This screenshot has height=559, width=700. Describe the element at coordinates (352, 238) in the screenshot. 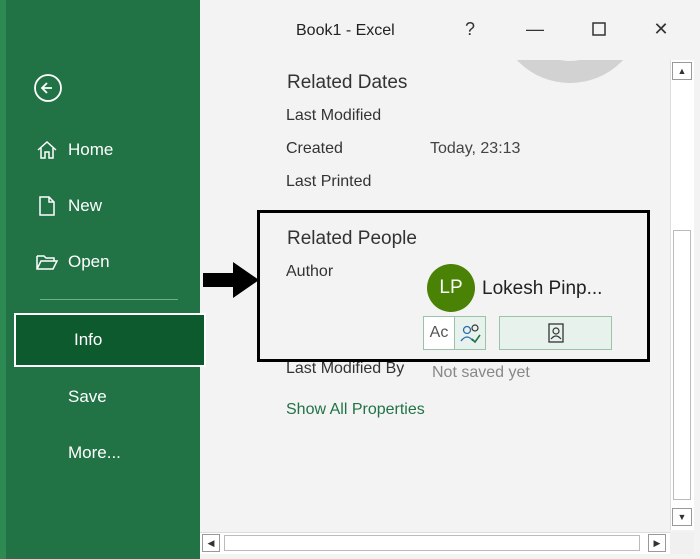

I see `related-people-heading: Related People` at that location.